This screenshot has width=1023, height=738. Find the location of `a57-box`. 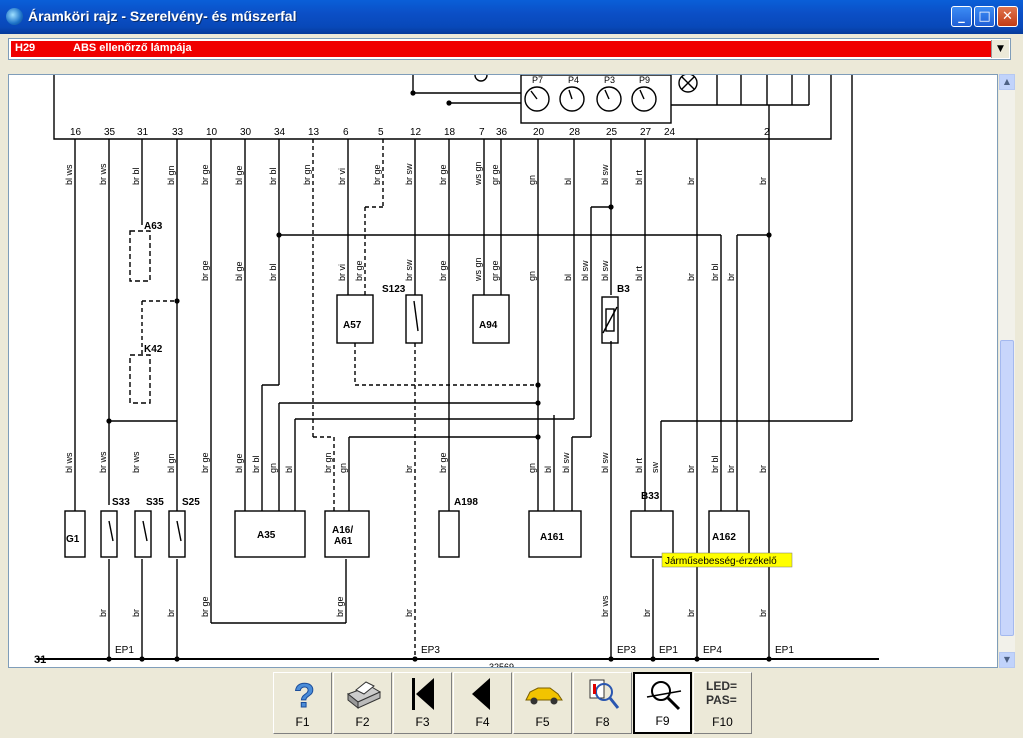

a57-box is located at coordinates (355, 319).